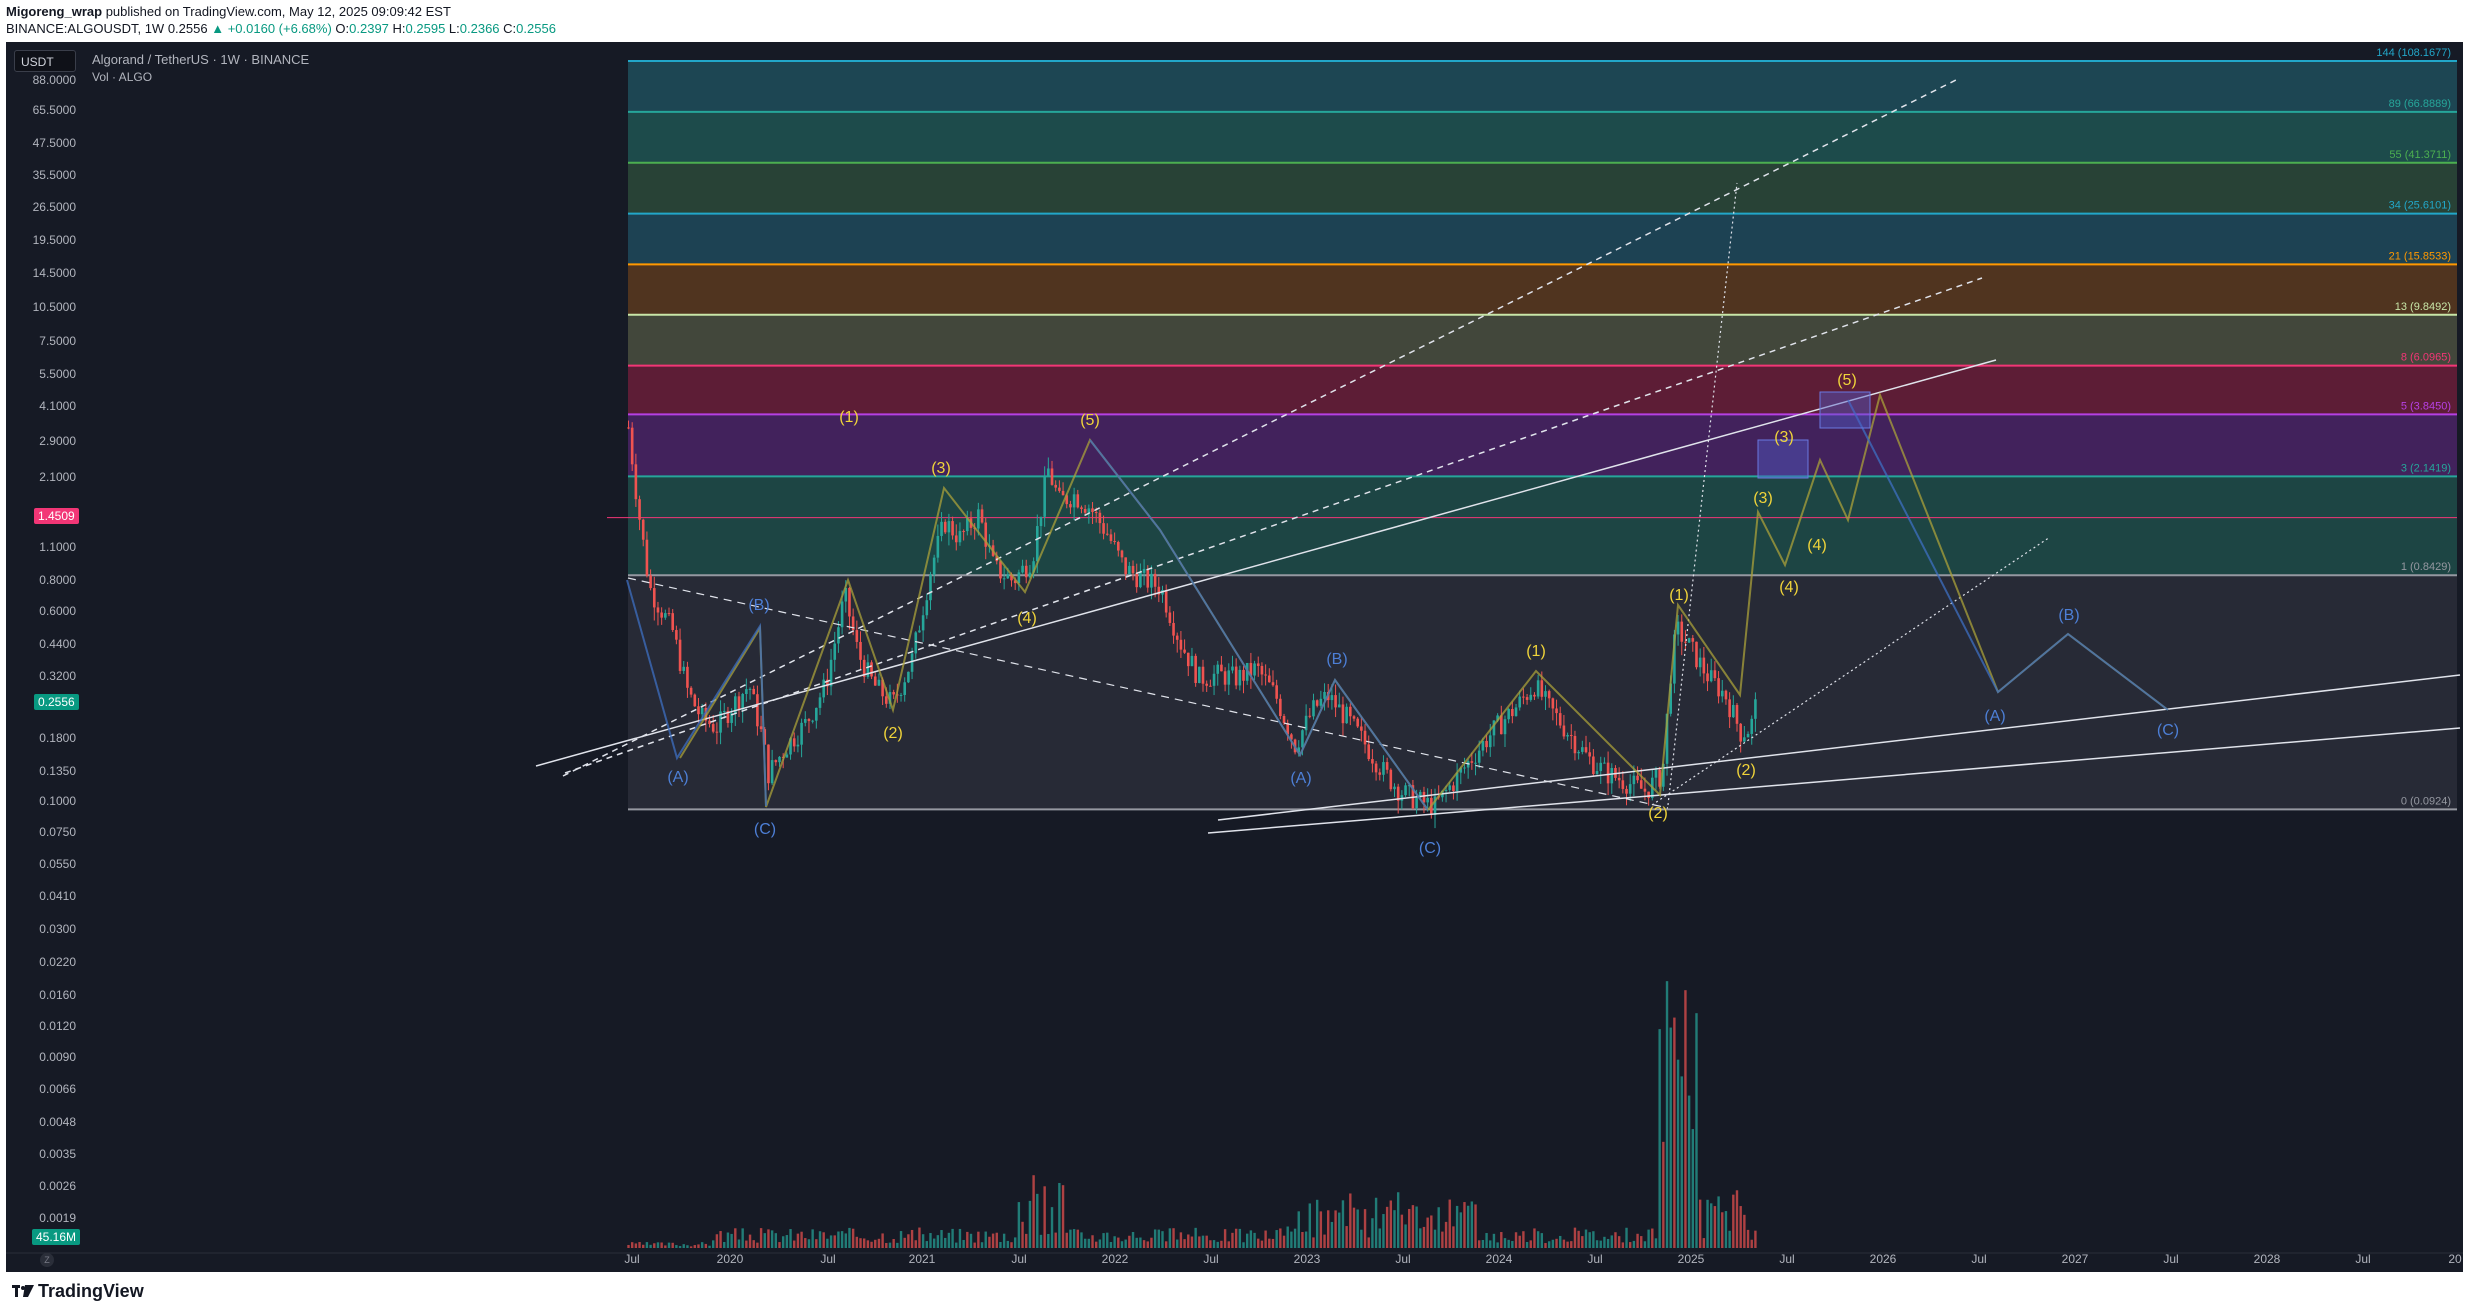 This screenshot has height=1310, width=2469. I want to click on x-tick-label: 2020, so click(730, 1259).